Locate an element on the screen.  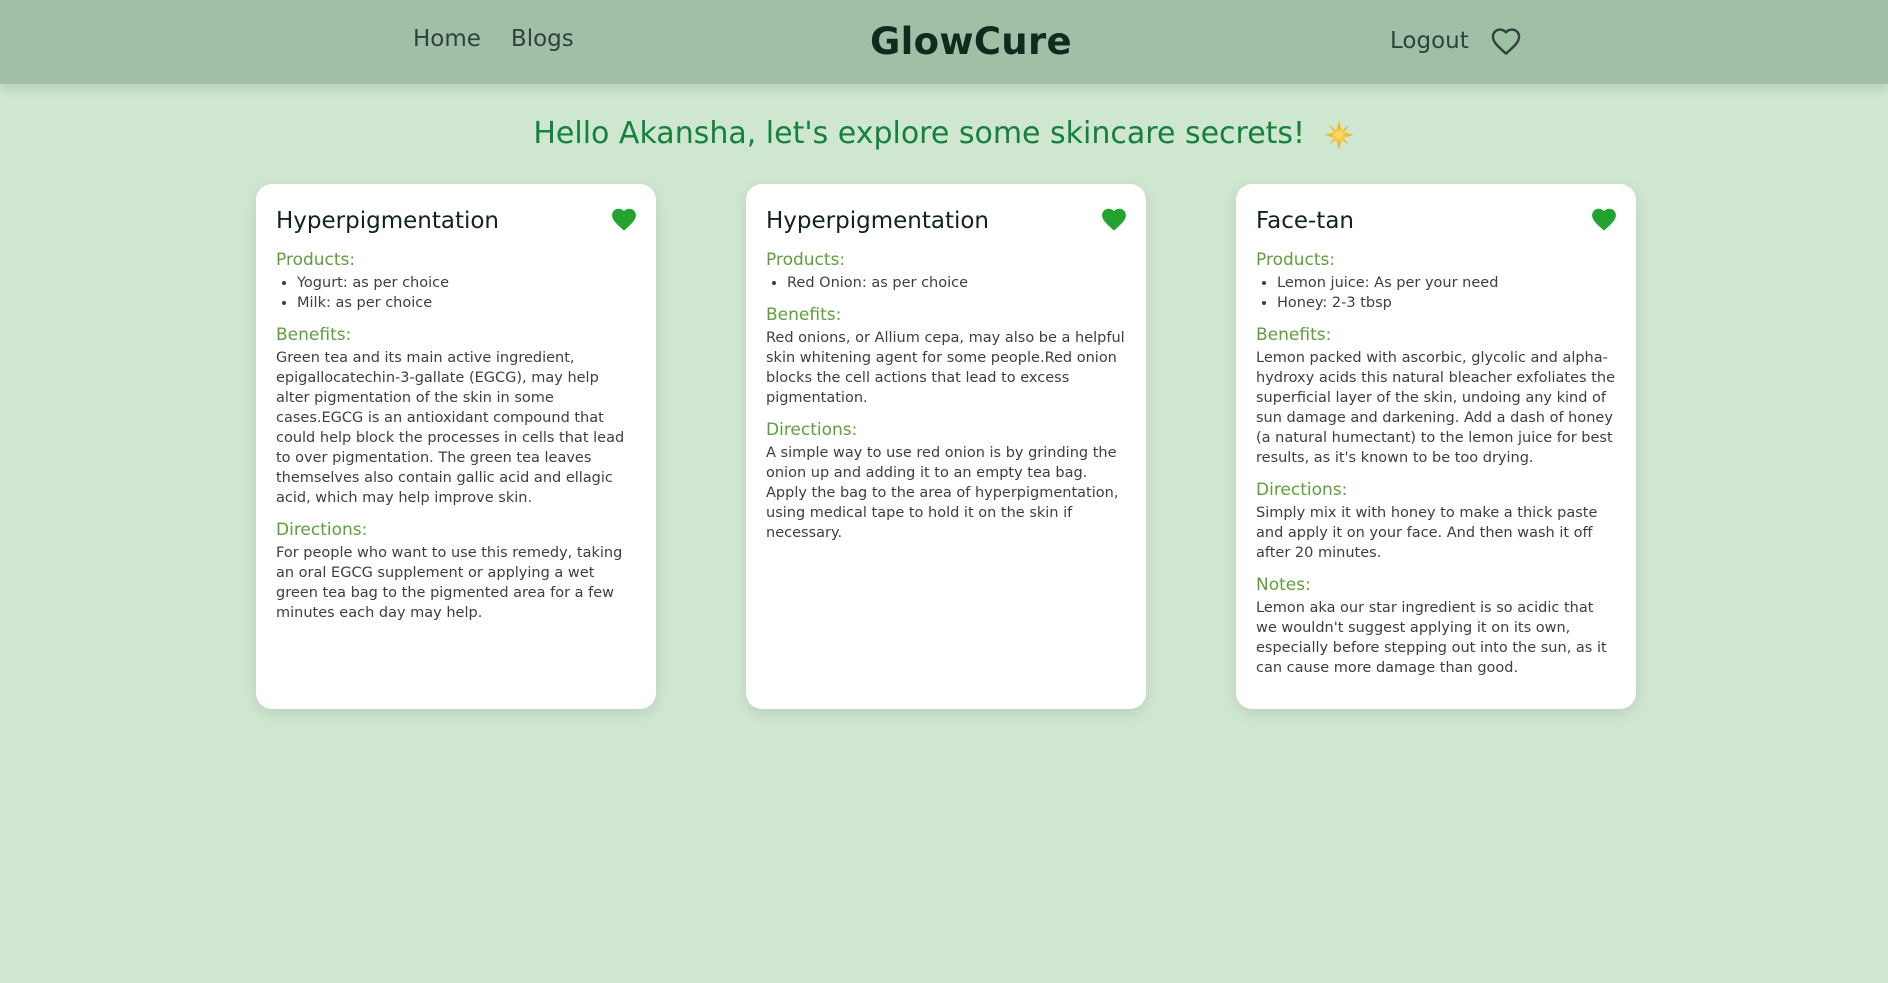
nav-right-actions: Logout is located at coordinates (1456, 41).